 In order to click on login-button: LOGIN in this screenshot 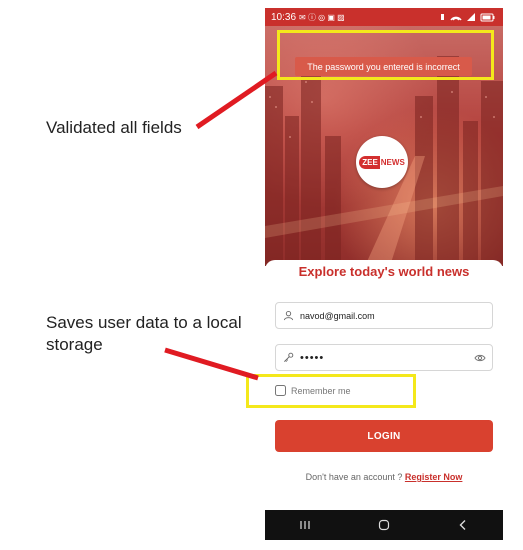, I will do `click(384, 436)`.